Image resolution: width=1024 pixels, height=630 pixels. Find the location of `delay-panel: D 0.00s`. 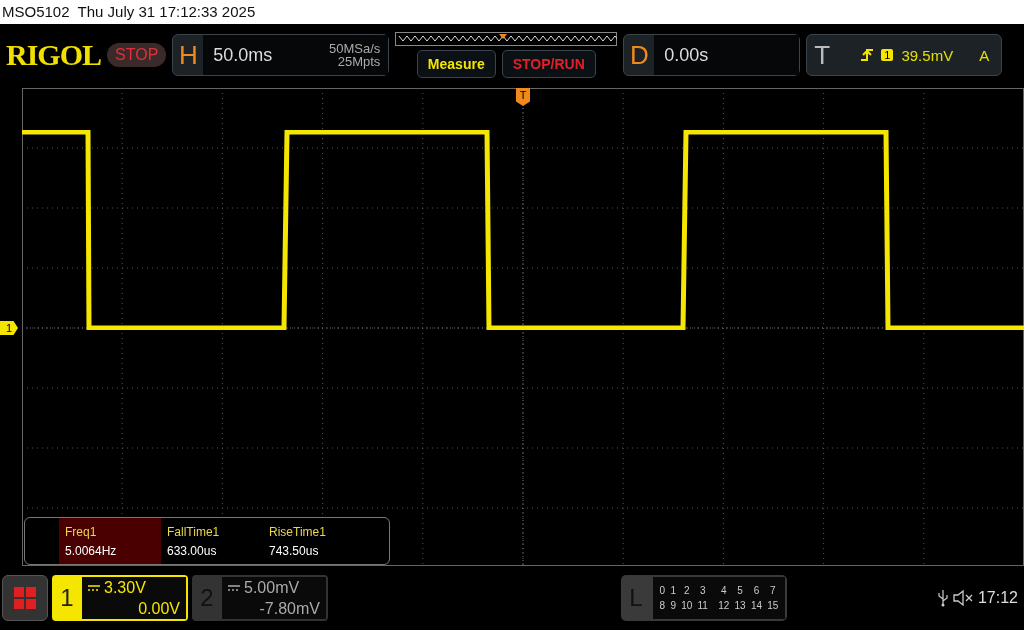

delay-panel: D 0.00s is located at coordinates (712, 55).